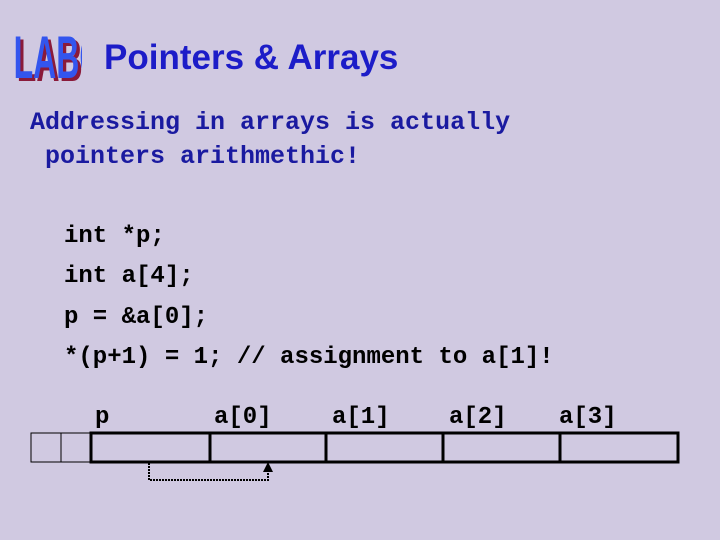  Describe the element at coordinates (384, 447) in the screenshot. I see `memory-cell-a1` at that location.